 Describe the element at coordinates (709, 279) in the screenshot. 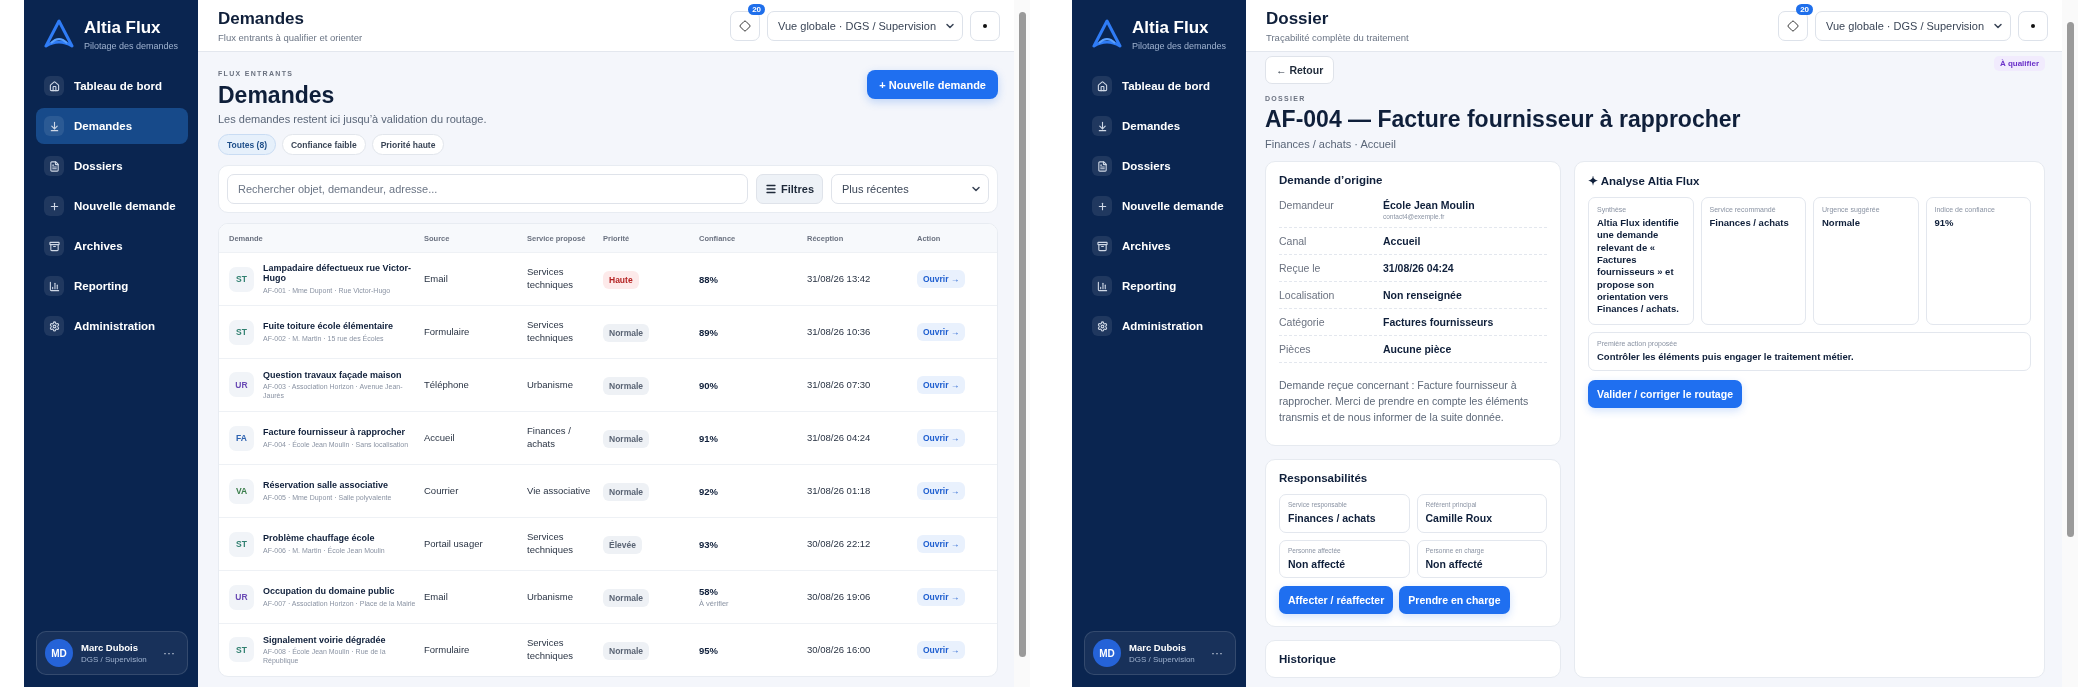

I see `confidence-value: 88%` at that location.